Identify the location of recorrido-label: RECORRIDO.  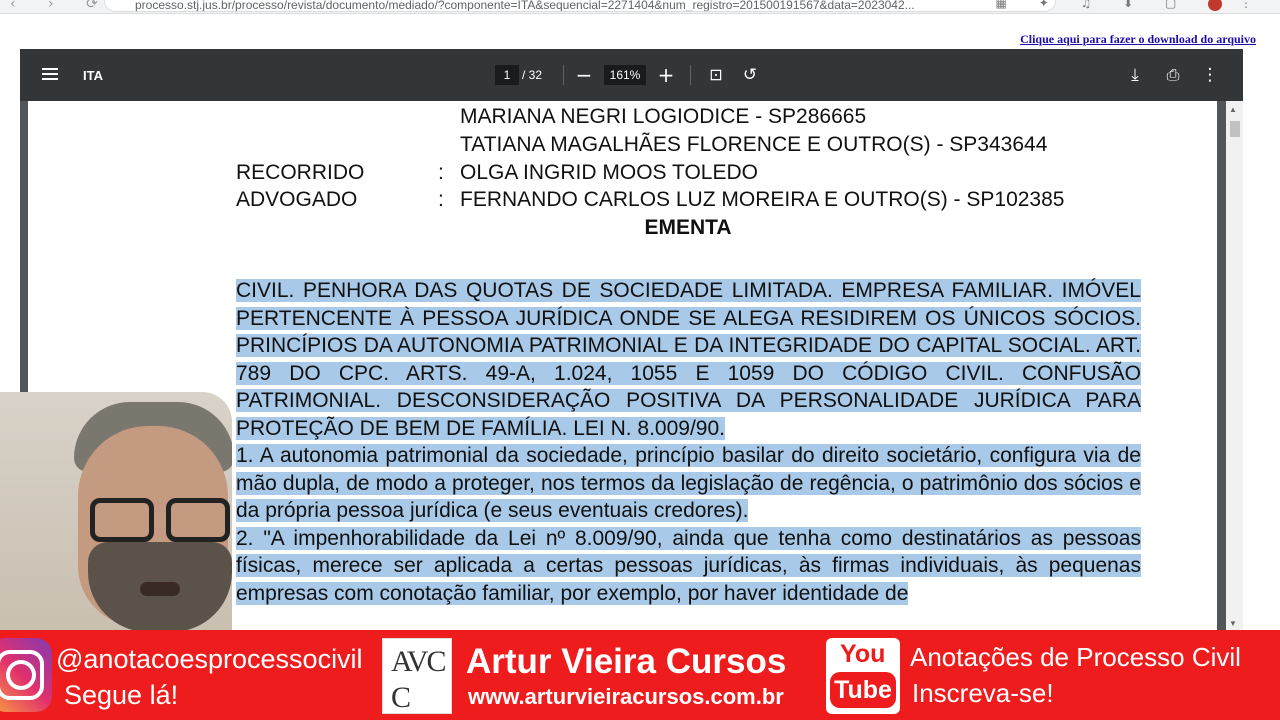
(300, 172).